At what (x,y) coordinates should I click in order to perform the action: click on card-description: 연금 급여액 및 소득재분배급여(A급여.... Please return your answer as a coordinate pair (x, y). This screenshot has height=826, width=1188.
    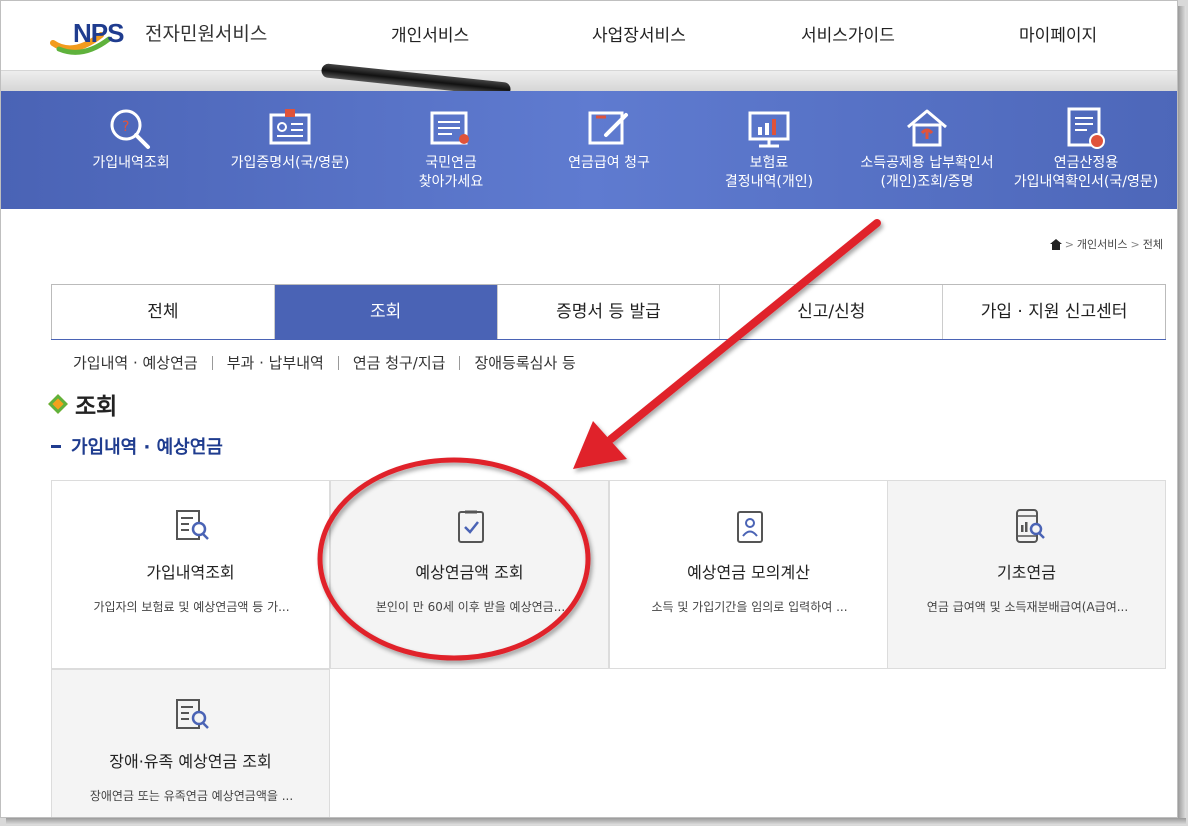
    Looking at the image, I should click on (1027, 607).